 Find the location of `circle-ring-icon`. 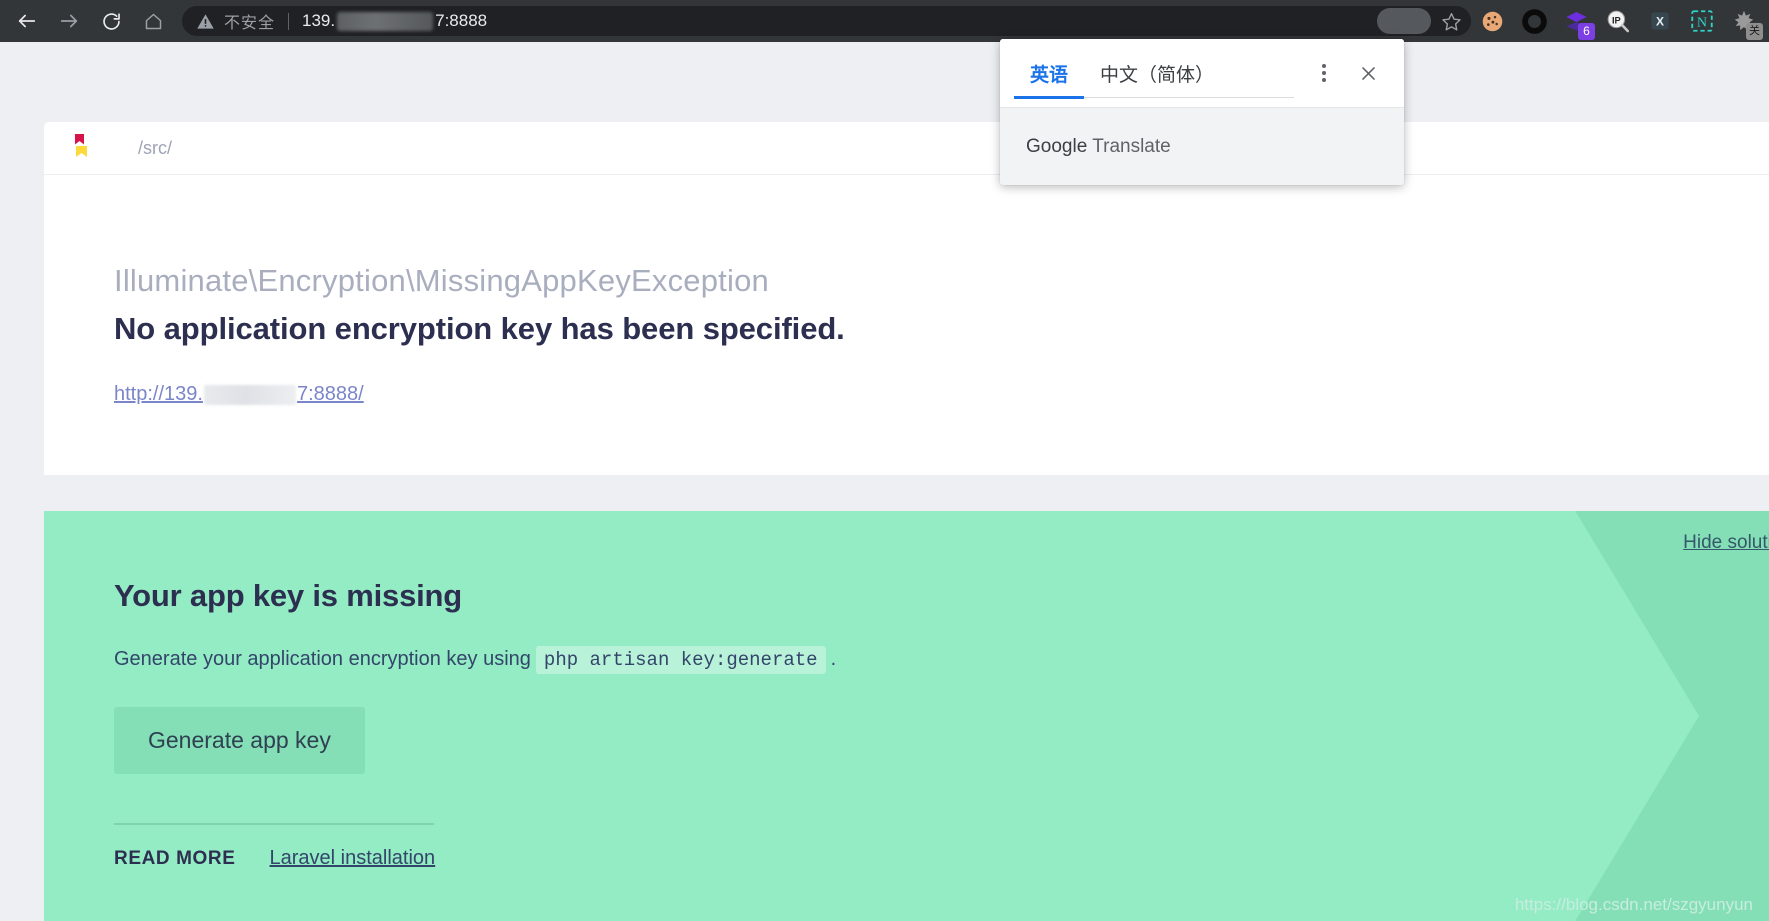

circle-ring-icon is located at coordinates (1534, 21).